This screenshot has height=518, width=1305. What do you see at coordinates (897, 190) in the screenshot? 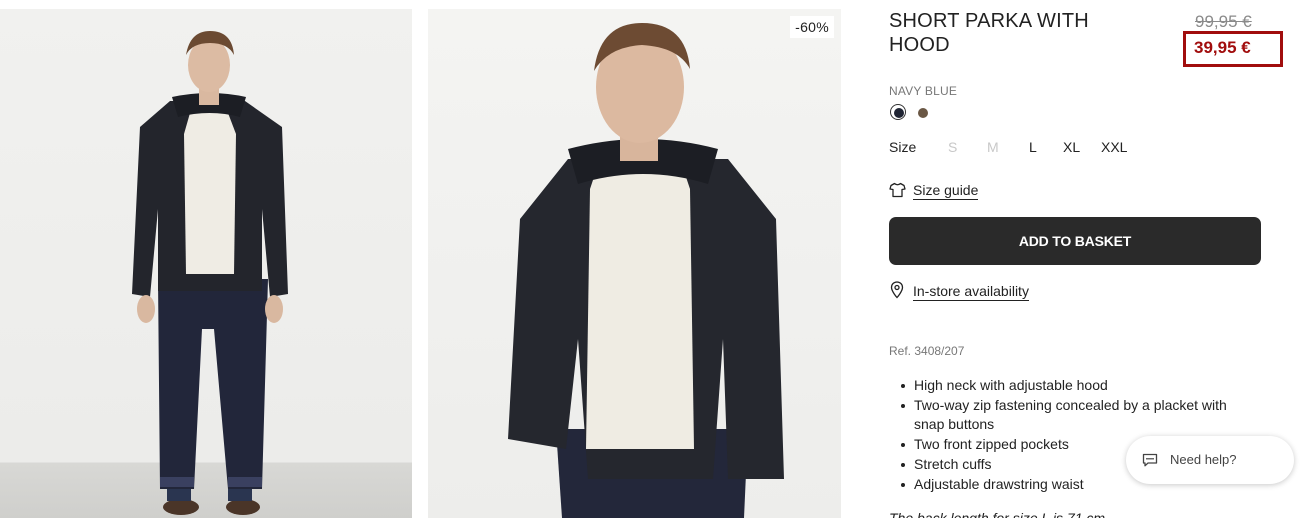
I see `tshirt-icon` at bounding box center [897, 190].